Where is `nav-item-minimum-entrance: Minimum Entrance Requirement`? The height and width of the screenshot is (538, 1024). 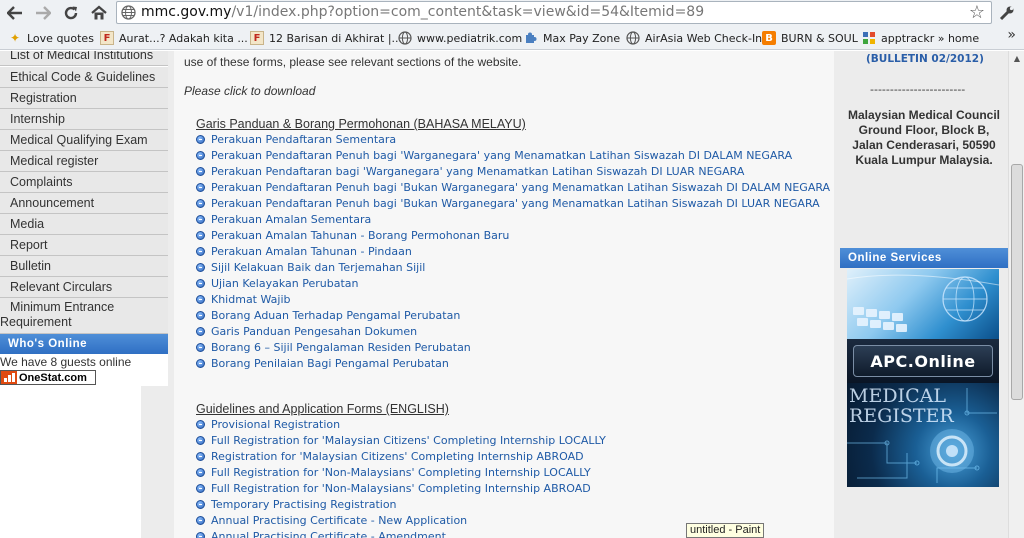
nav-item-minimum-entrance: Minimum Entrance Requirement is located at coordinates (84, 316).